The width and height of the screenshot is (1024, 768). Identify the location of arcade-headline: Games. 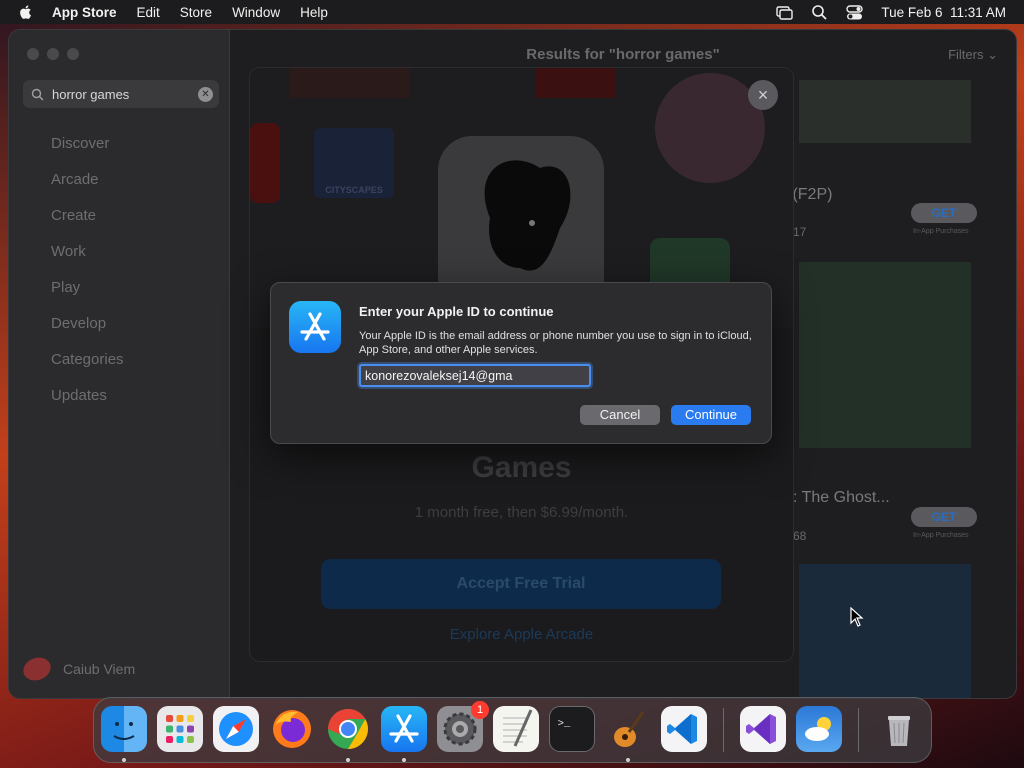
(521, 467).